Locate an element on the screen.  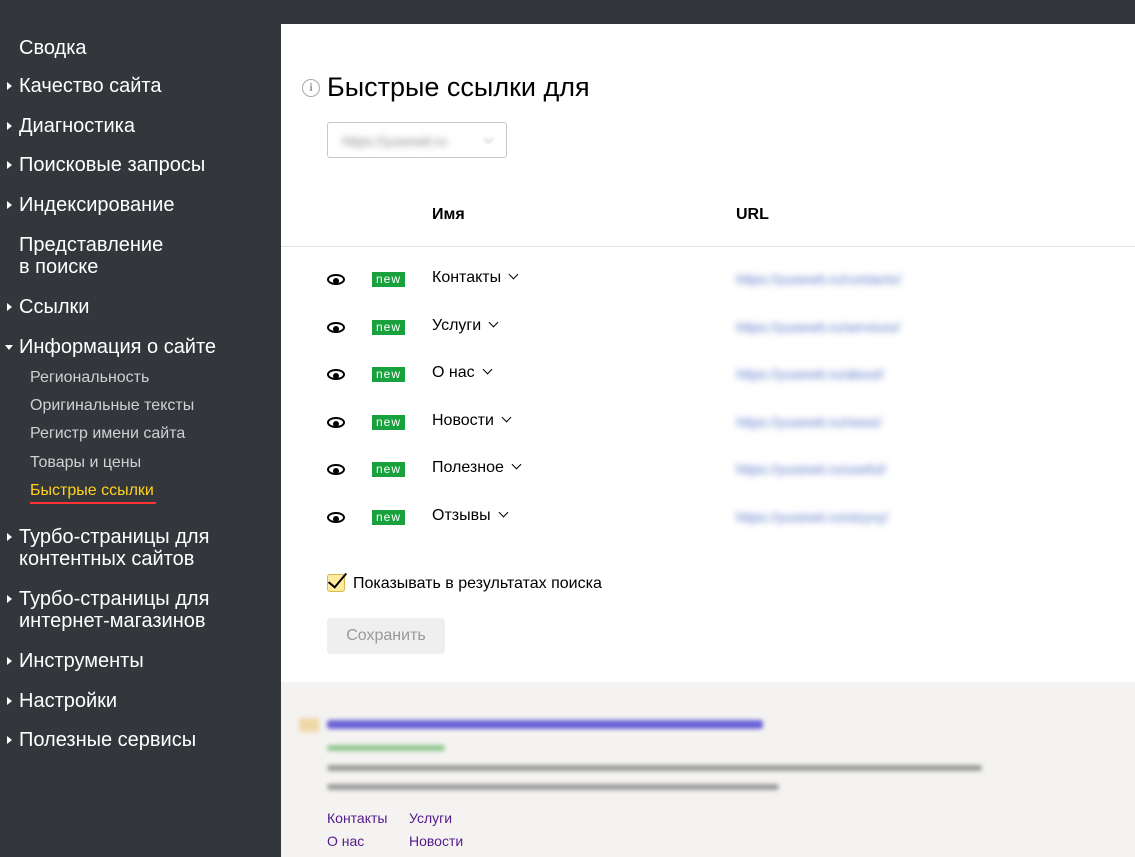
preview-quick-link: Услуги is located at coordinates (430, 818).